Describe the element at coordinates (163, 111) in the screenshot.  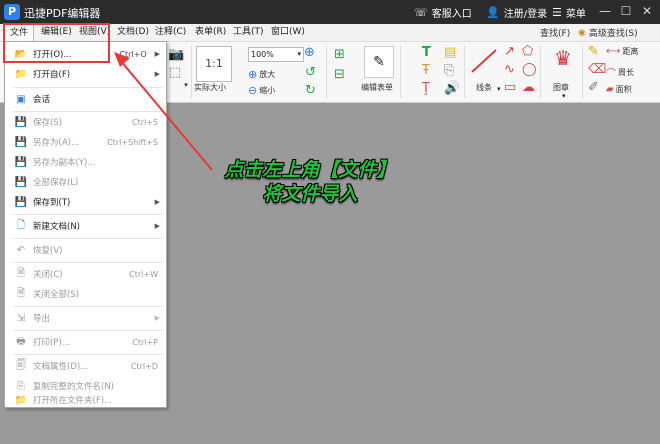
I see `annotation-arrow` at that location.